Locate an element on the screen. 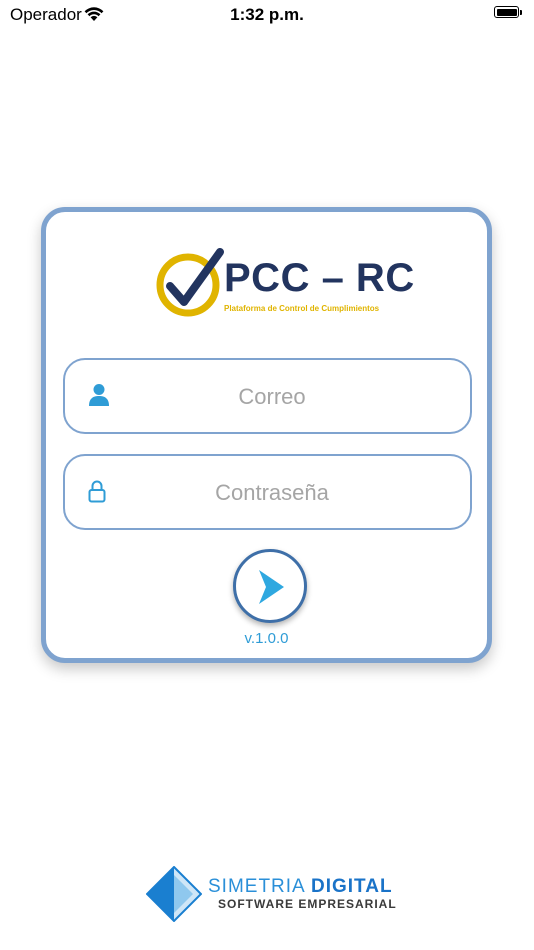 The width and height of the screenshot is (534, 950). version-label: v.1.0.0 is located at coordinates (266, 638).